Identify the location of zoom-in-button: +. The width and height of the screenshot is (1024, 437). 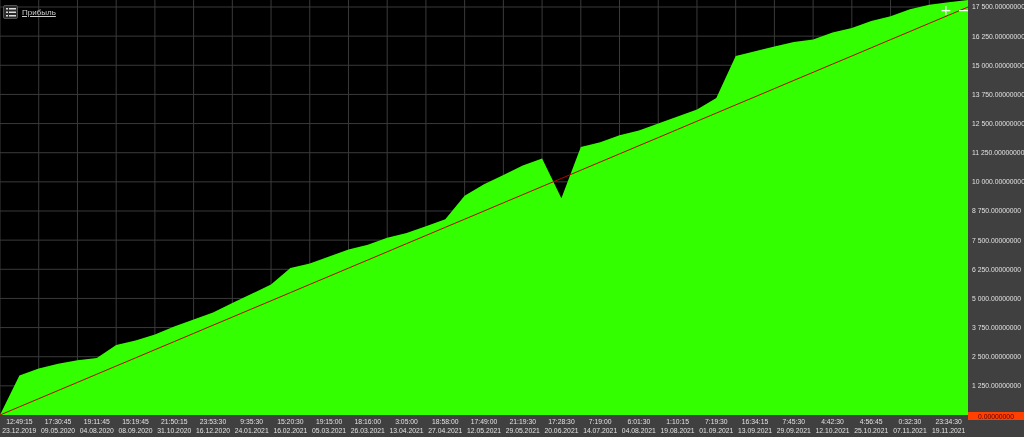
(946, 10).